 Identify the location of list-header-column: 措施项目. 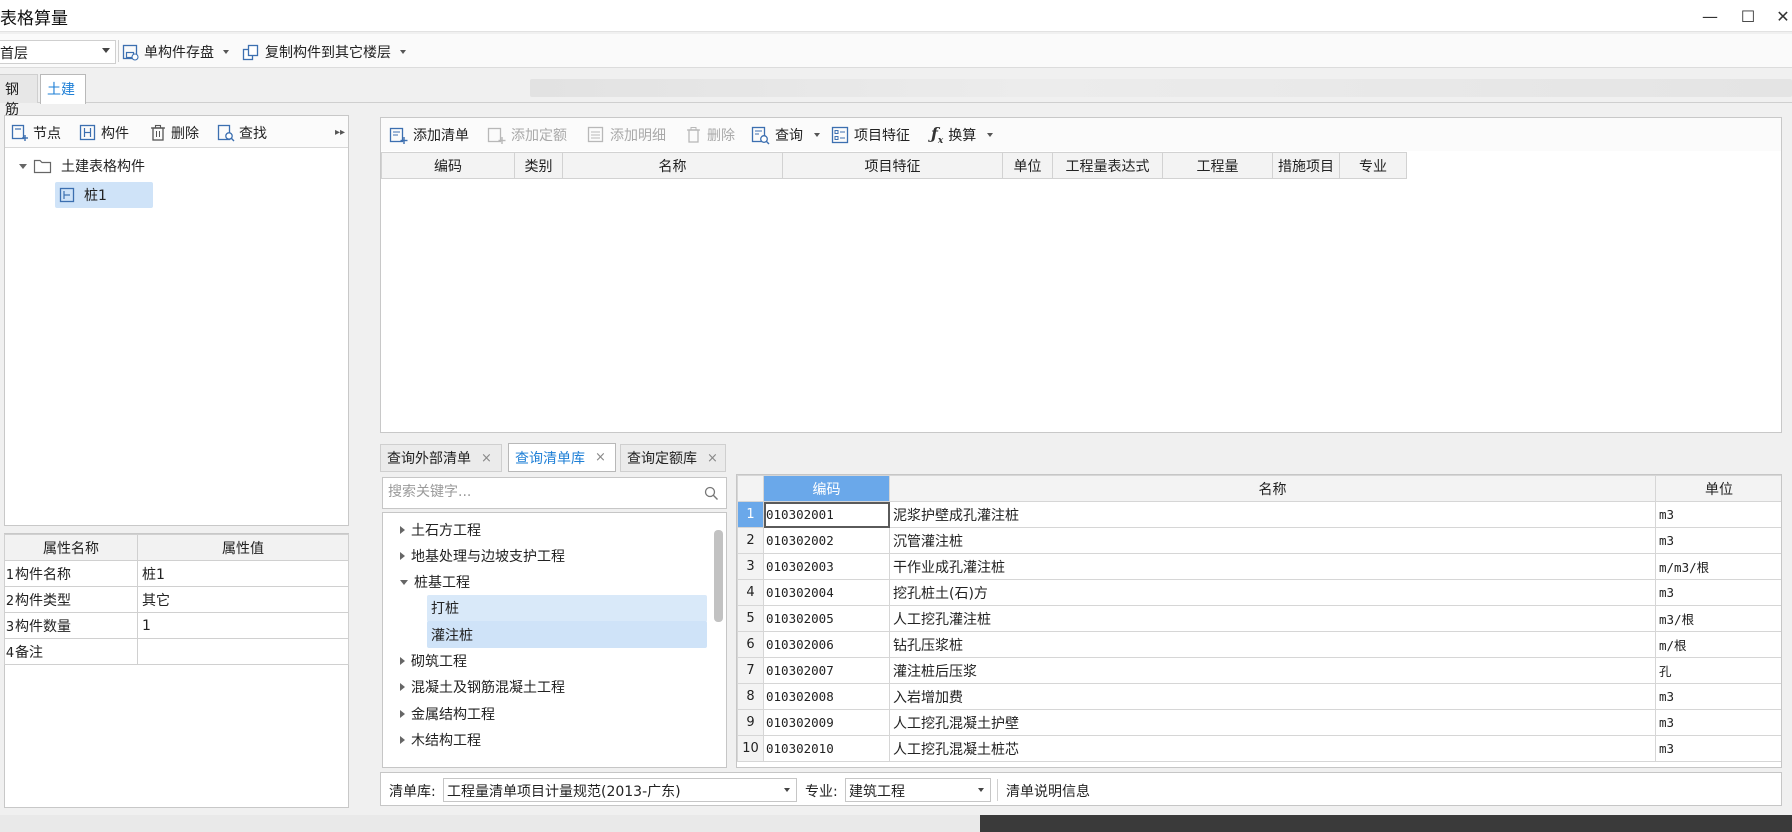
(1306, 165).